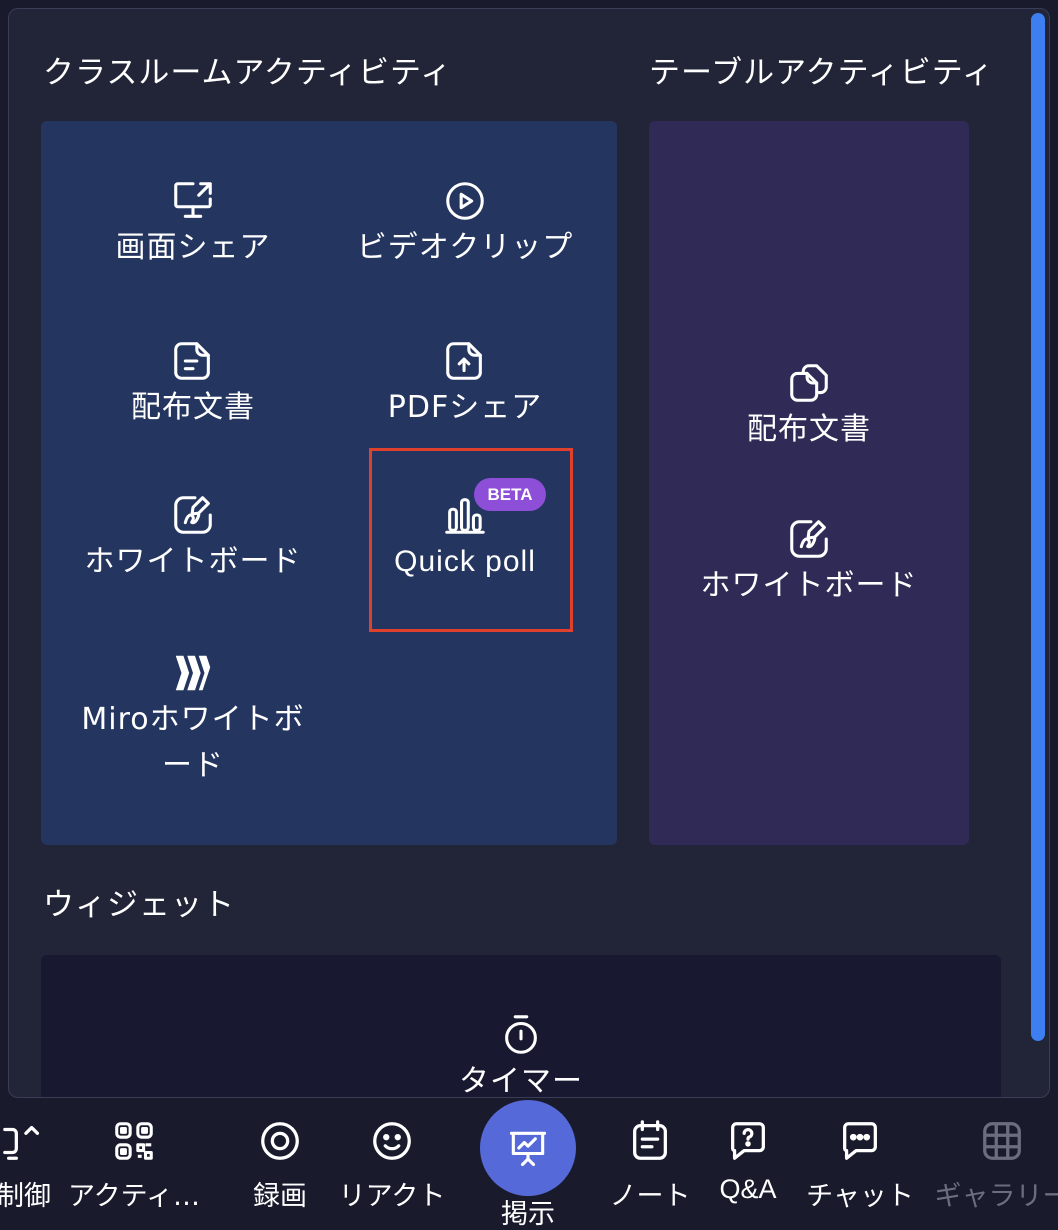 The height and width of the screenshot is (1230, 1058). I want to click on table-handout-tile: 配布文書, so click(809, 406).